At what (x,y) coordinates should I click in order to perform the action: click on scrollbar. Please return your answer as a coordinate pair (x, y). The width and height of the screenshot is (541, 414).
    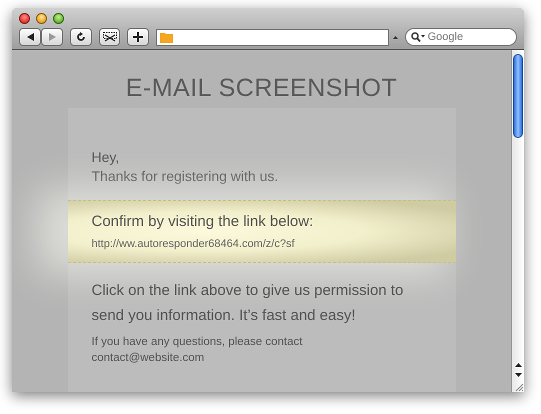
    Looking at the image, I should click on (517, 221).